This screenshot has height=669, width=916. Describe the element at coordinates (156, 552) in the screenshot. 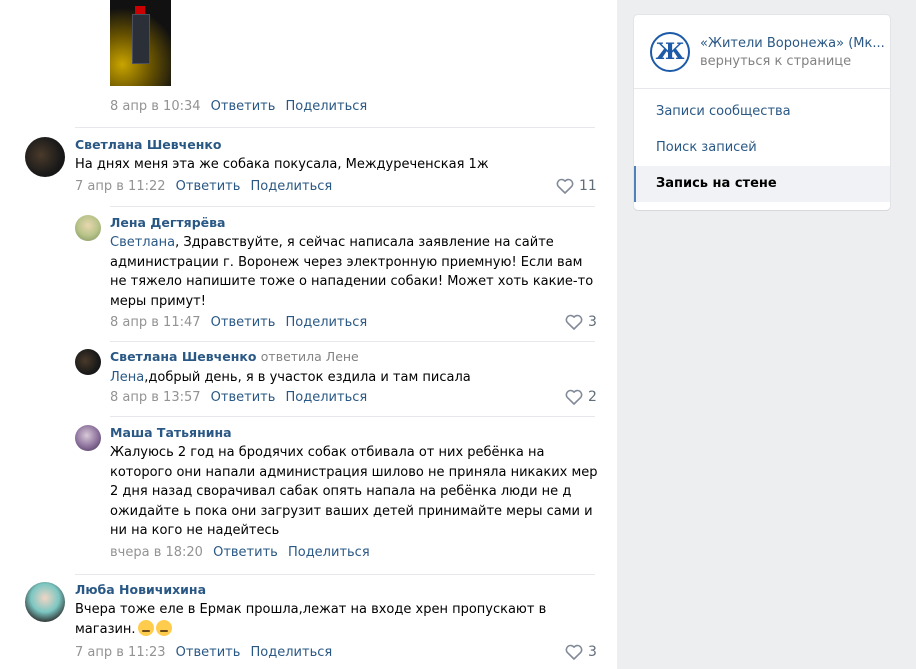

I see `comment-date: вчера в 18:20` at that location.